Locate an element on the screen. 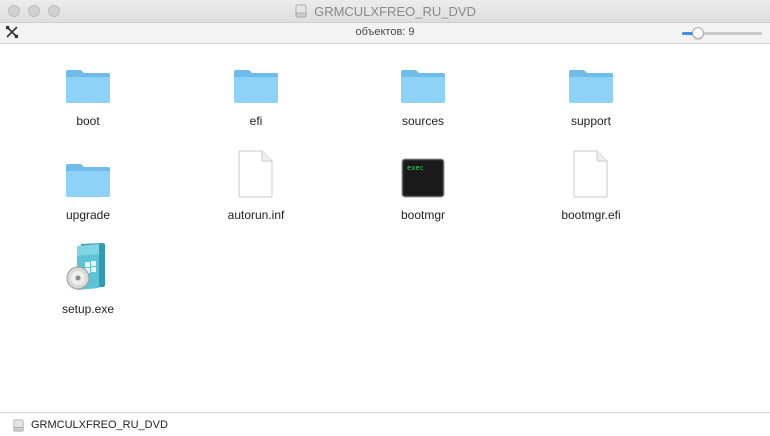 This screenshot has height=436, width=770. file-item-boot: boot is located at coordinates (88, 91).